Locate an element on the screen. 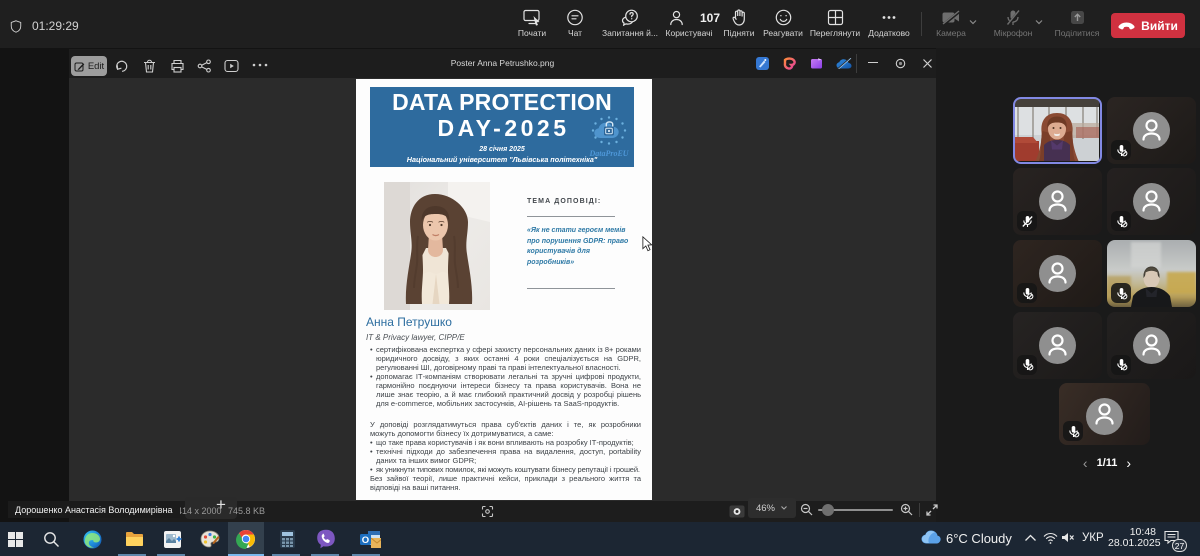  svg-text: O is located at coordinates (364, 540).